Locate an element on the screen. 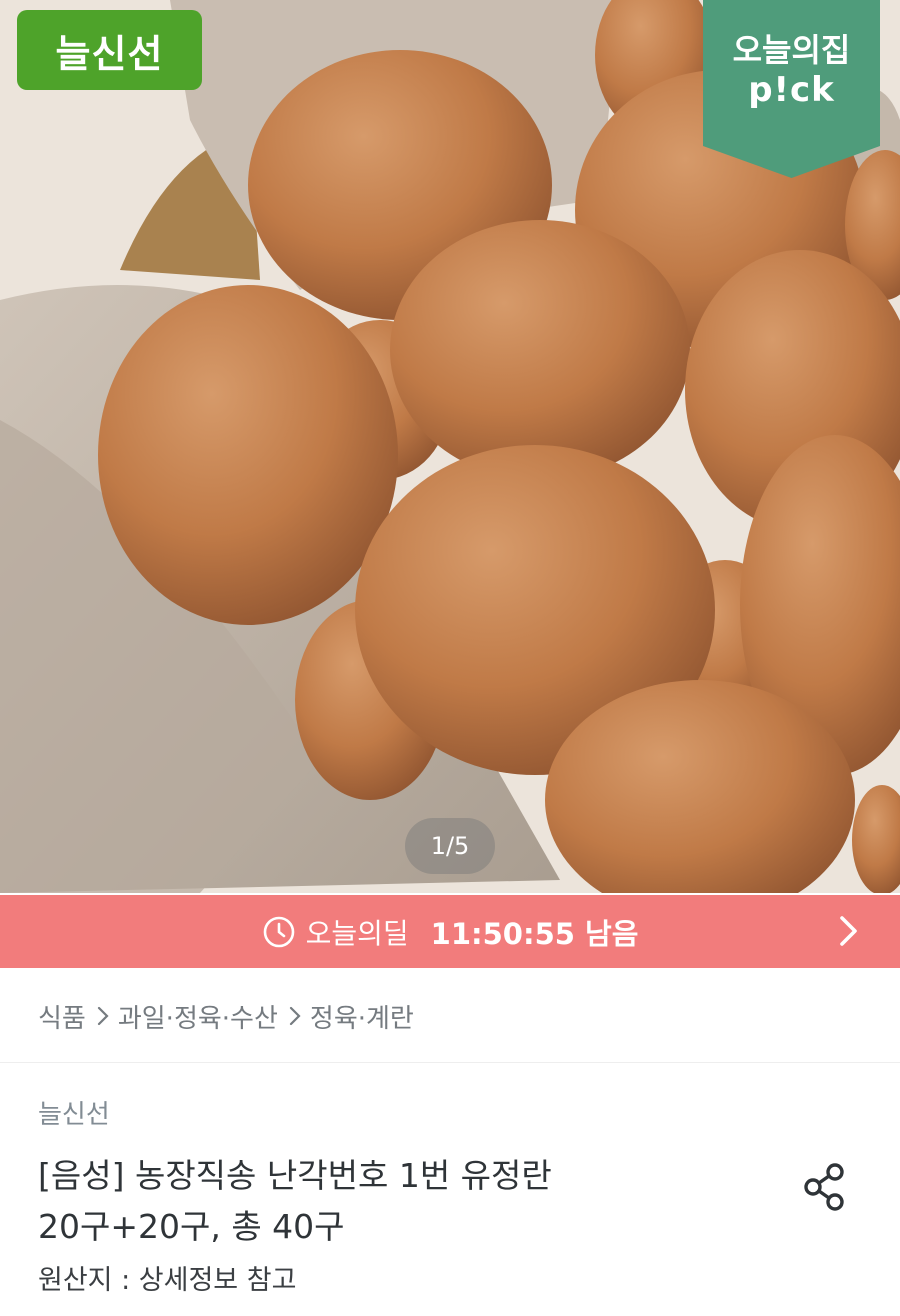  pick-badge-subtitle: p!ck is located at coordinates (791, 90).